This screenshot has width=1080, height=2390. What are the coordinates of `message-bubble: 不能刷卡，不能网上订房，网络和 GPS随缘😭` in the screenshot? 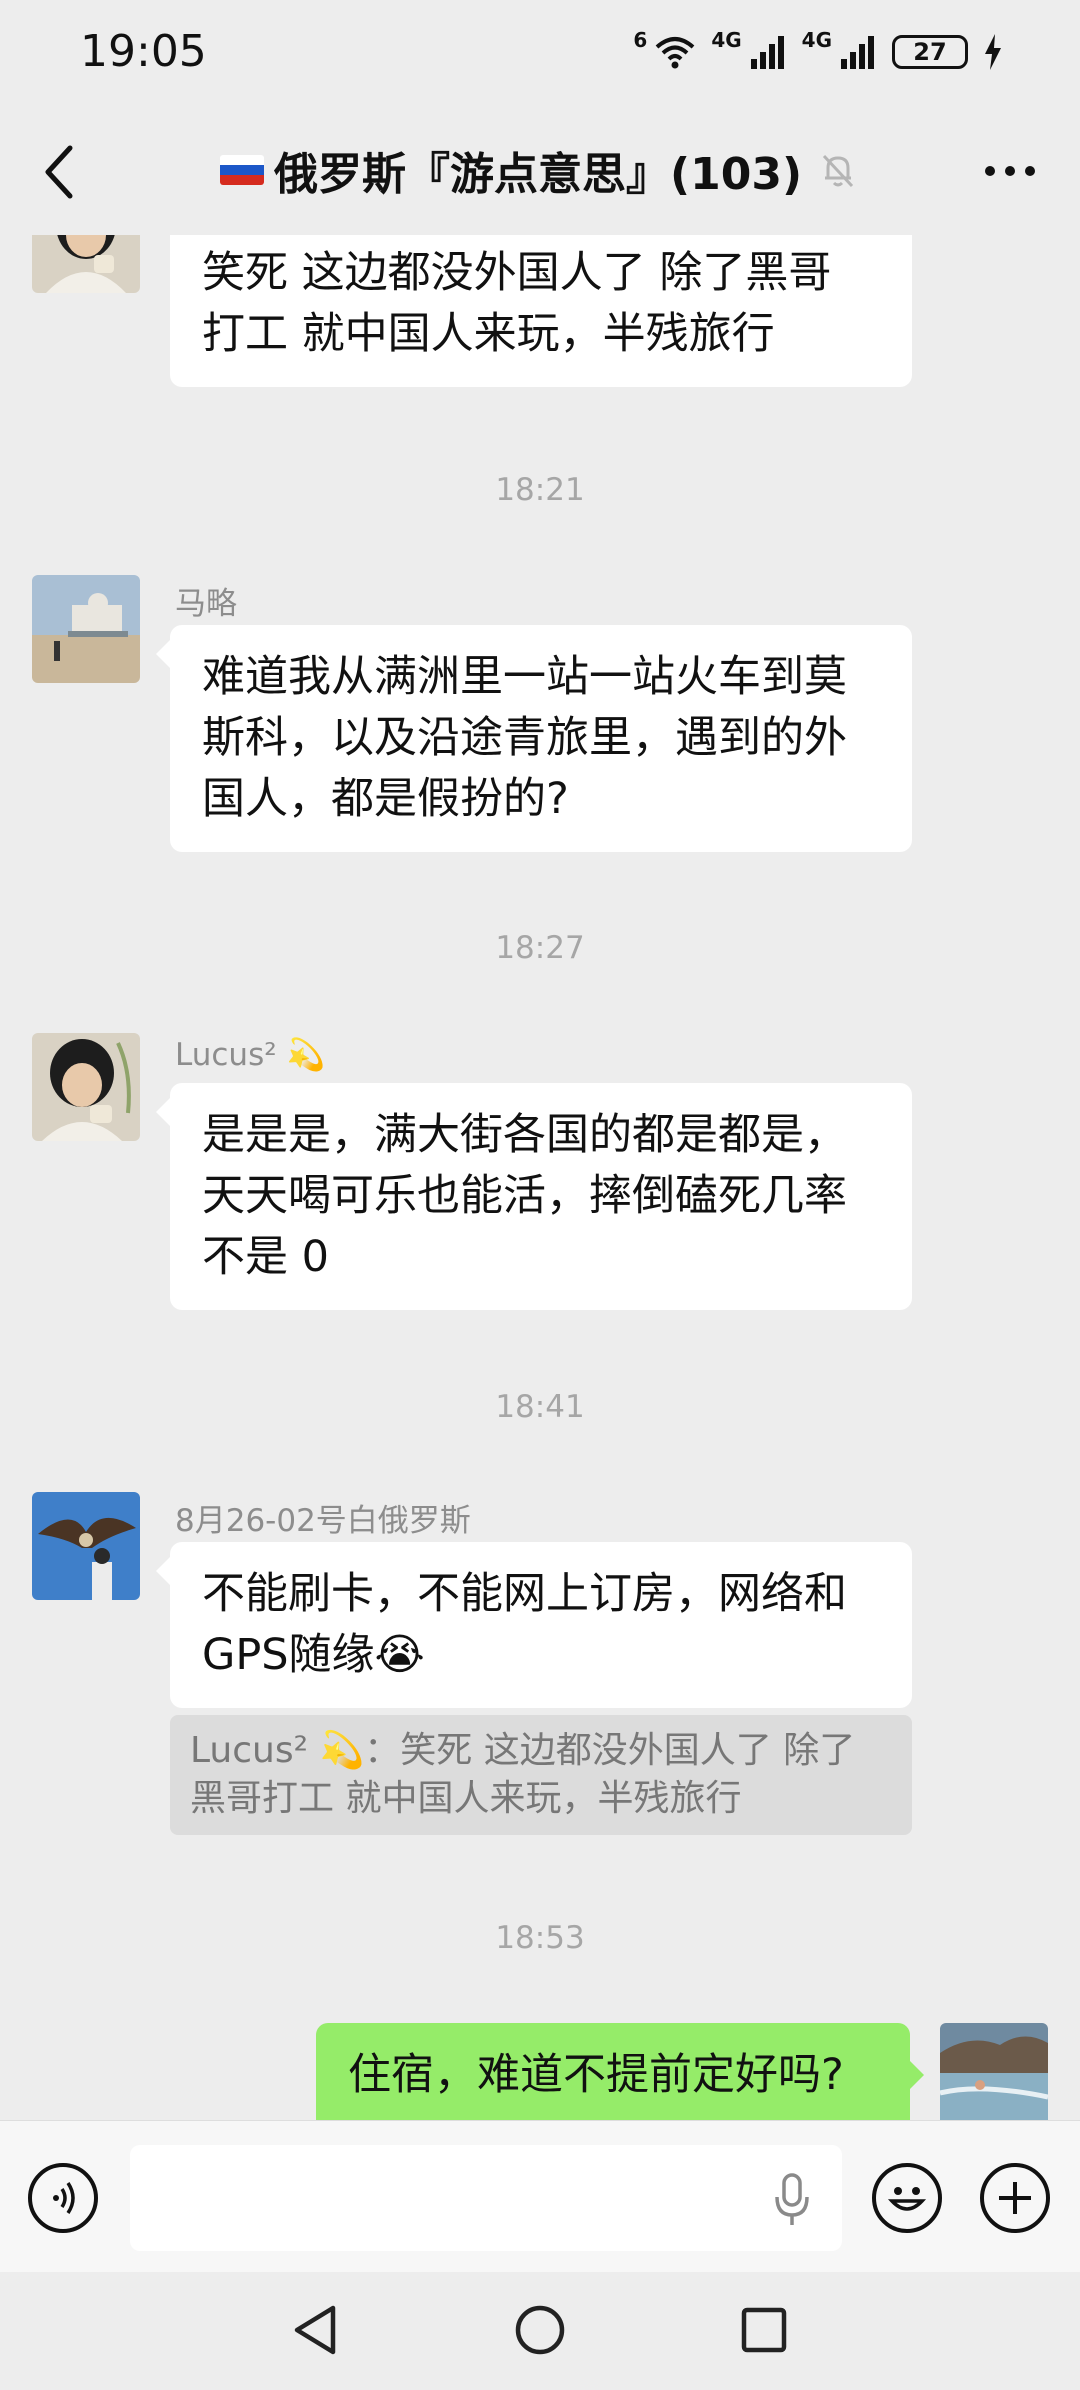 It's located at (541, 1625).